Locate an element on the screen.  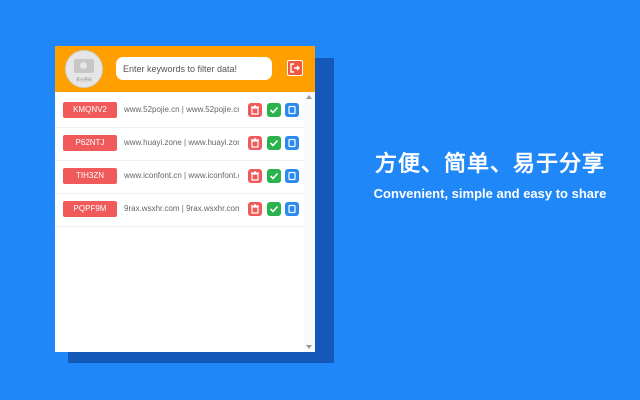
app-logo: 享分密码 is located at coordinates (84, 69).